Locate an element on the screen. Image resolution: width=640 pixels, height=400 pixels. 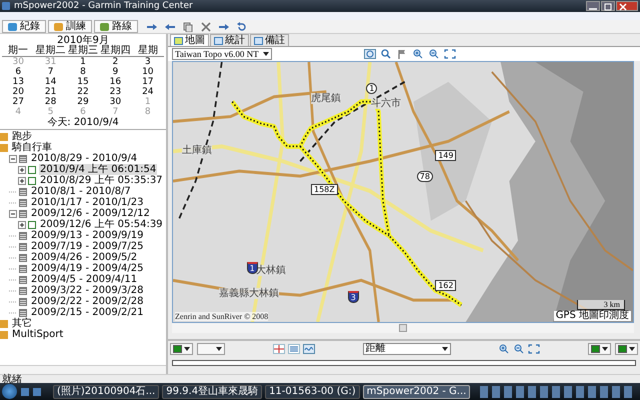
week-item: 2009/9/13 - 2009/9/19 is located at coordinates (87, 235).